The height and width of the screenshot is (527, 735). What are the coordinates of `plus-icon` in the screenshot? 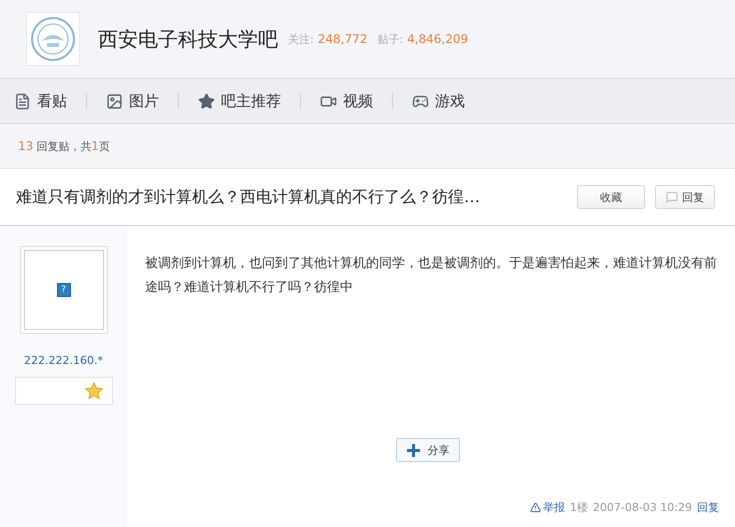 It's located at (413, 450).